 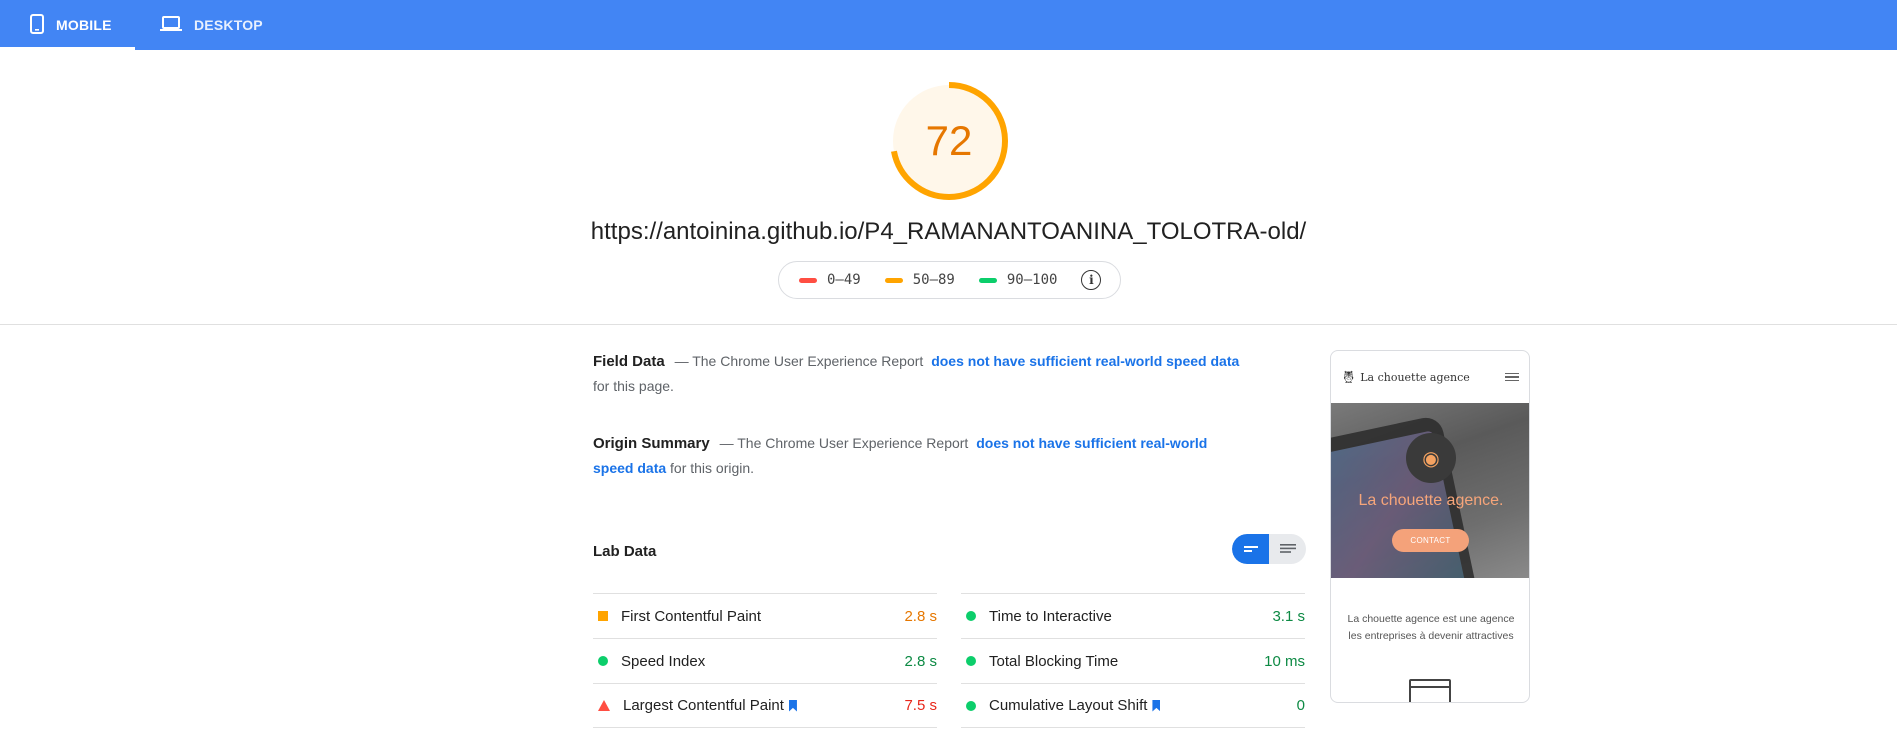 What do you see at coordinates (893, 280) in the screenshot?
I see `legend-swatch-orange` at bounding box center [893, 280].